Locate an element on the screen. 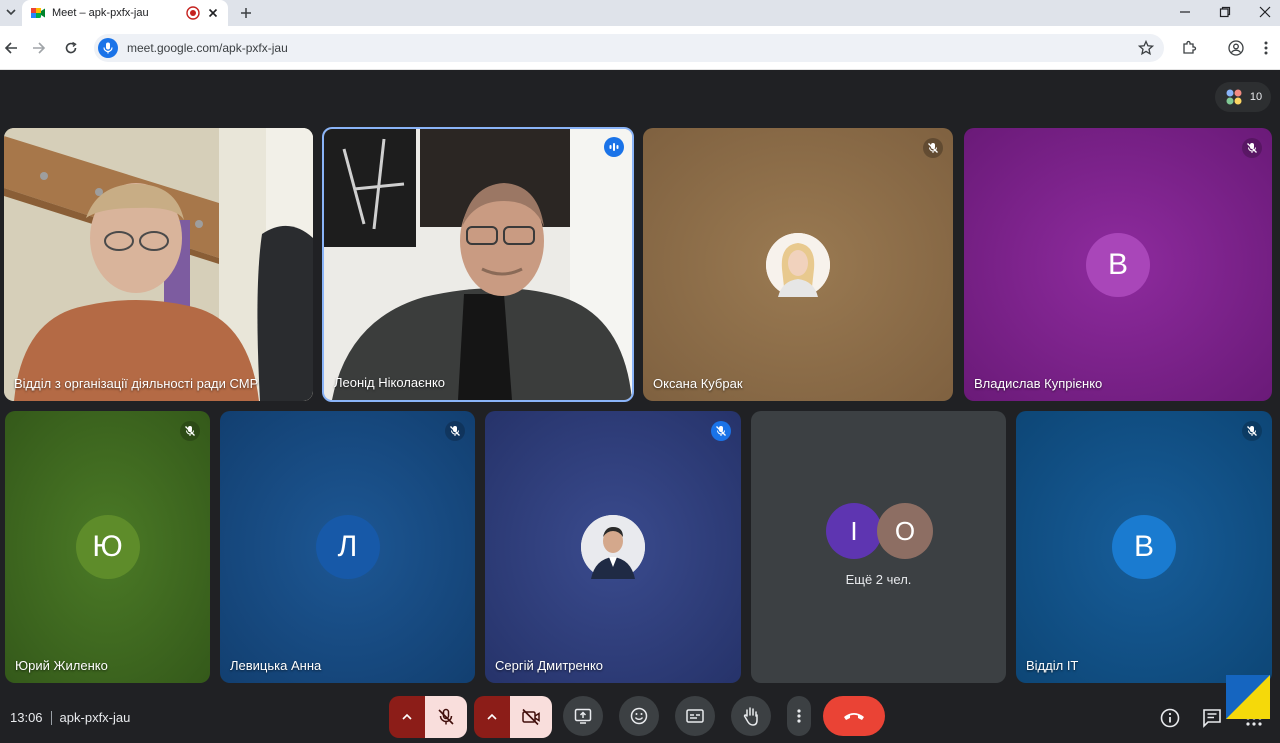  microphone-control is located at coordinates (428, 717).